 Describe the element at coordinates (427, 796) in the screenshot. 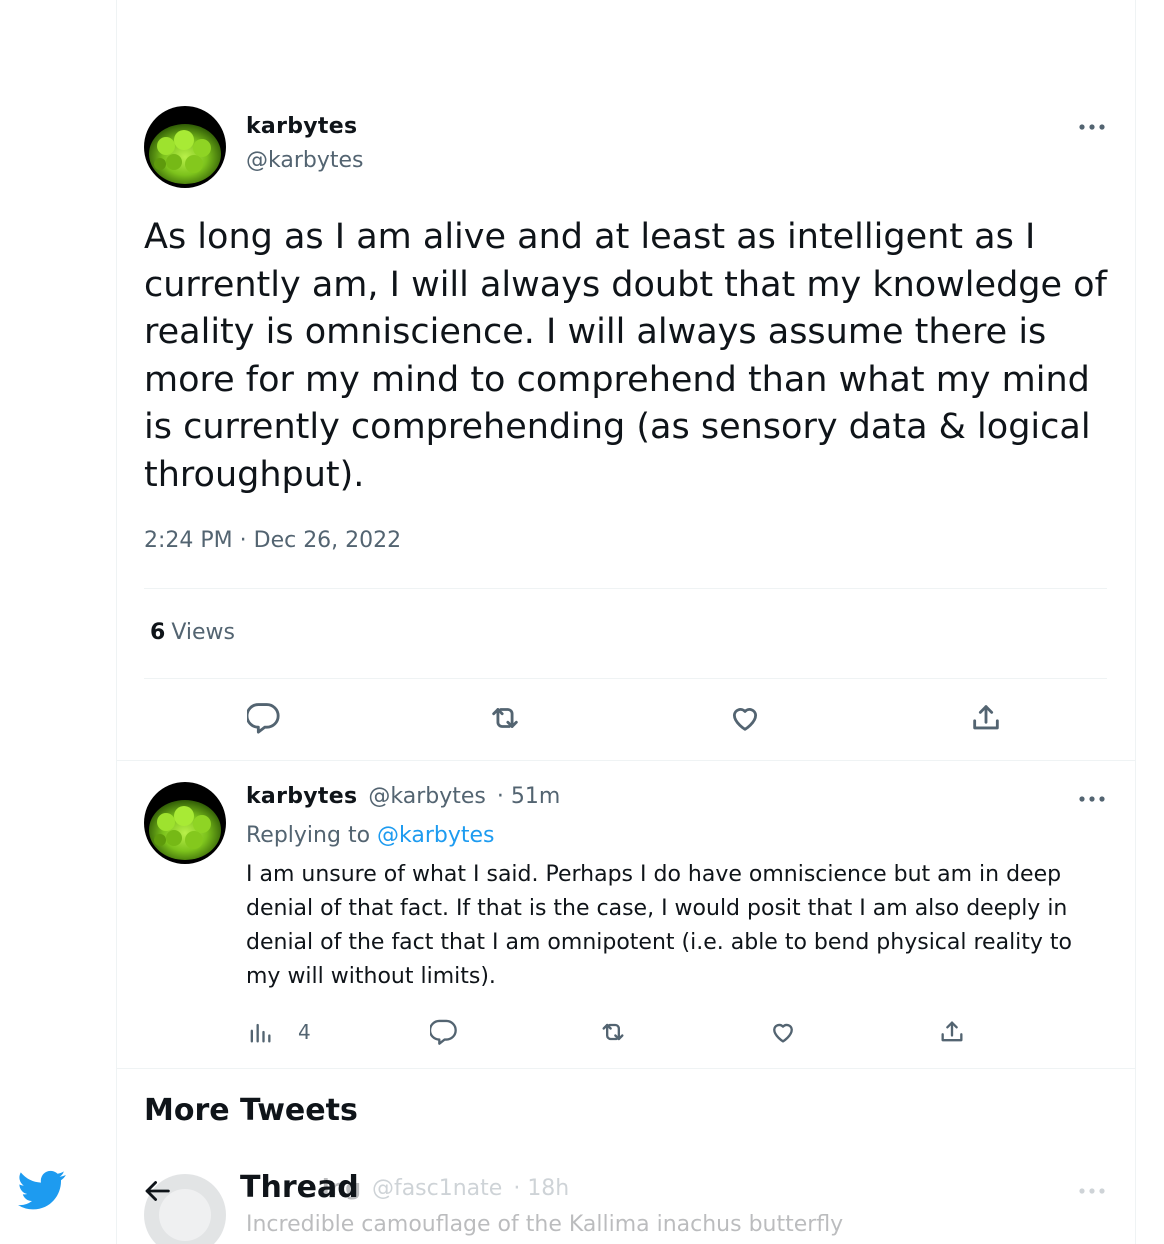

I see `reply-author-handle: @karbytes` at that location.